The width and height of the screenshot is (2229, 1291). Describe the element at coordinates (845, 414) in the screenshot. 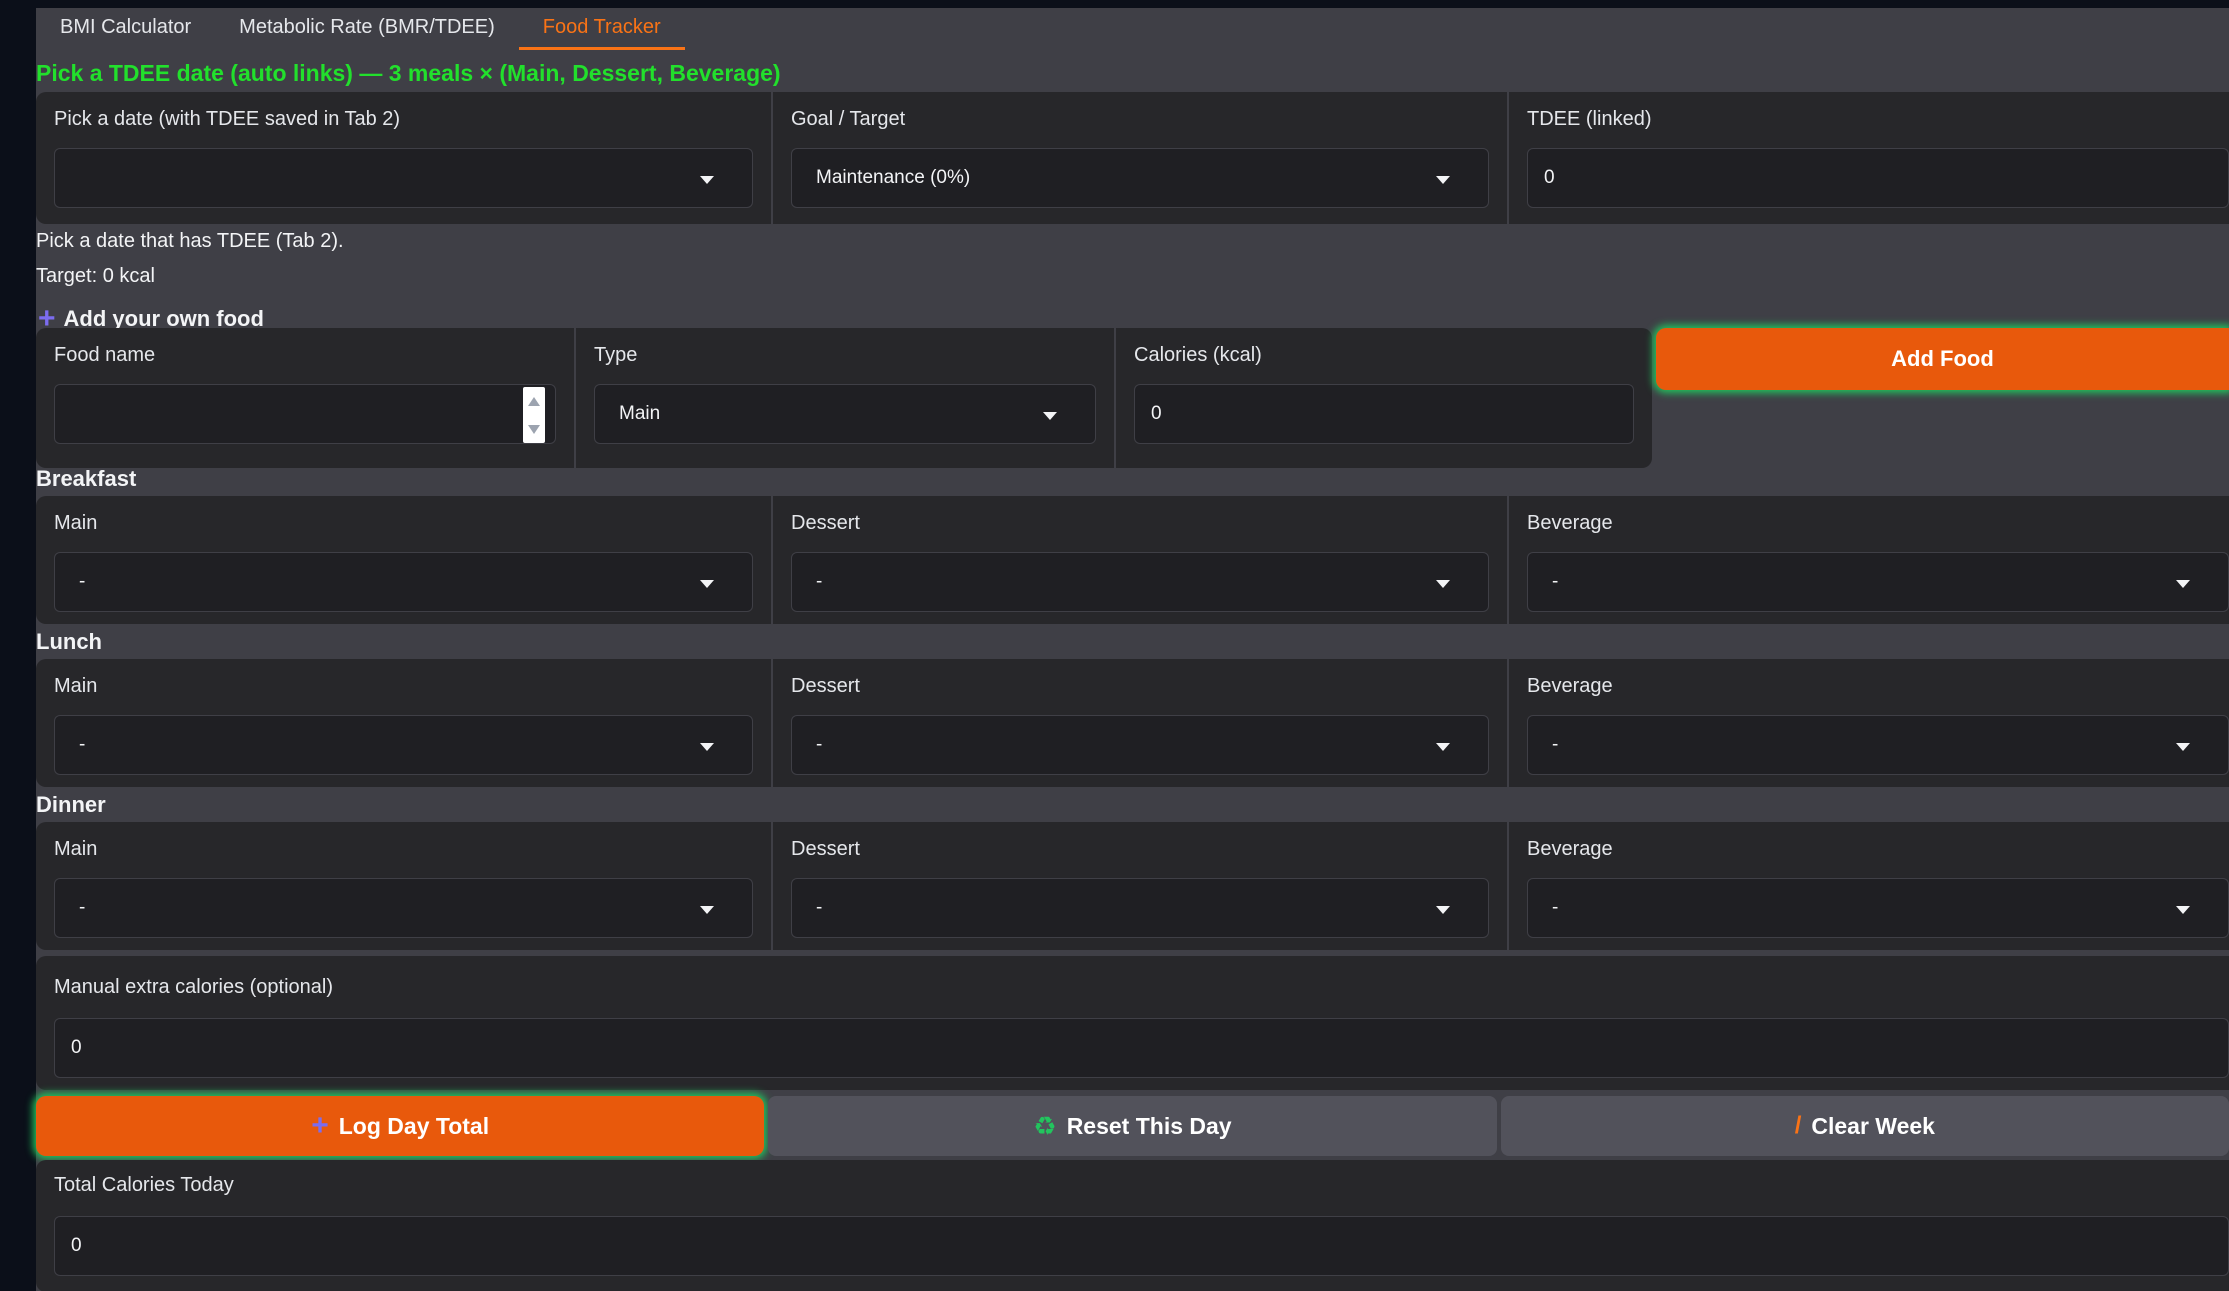

I see `type-dropdown: Main` at that location.